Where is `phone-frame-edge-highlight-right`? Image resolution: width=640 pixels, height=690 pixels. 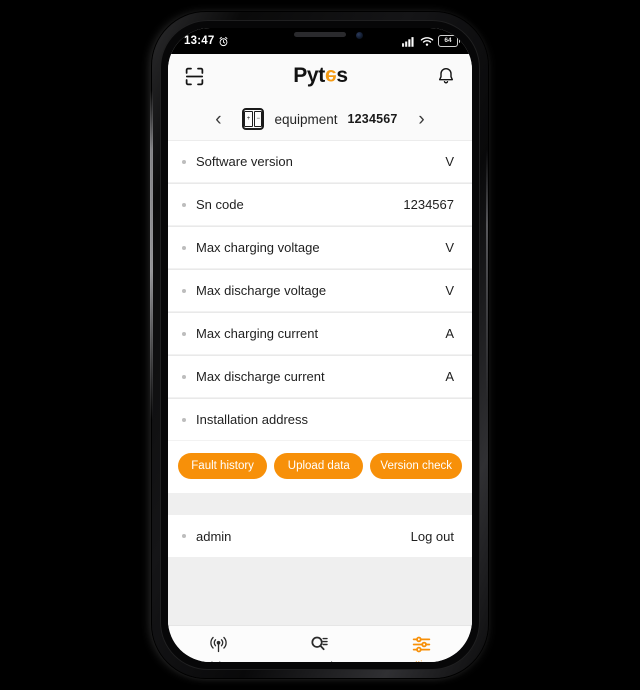 phone-frame-edge-highlight-right is located at coordinates (487, 275).